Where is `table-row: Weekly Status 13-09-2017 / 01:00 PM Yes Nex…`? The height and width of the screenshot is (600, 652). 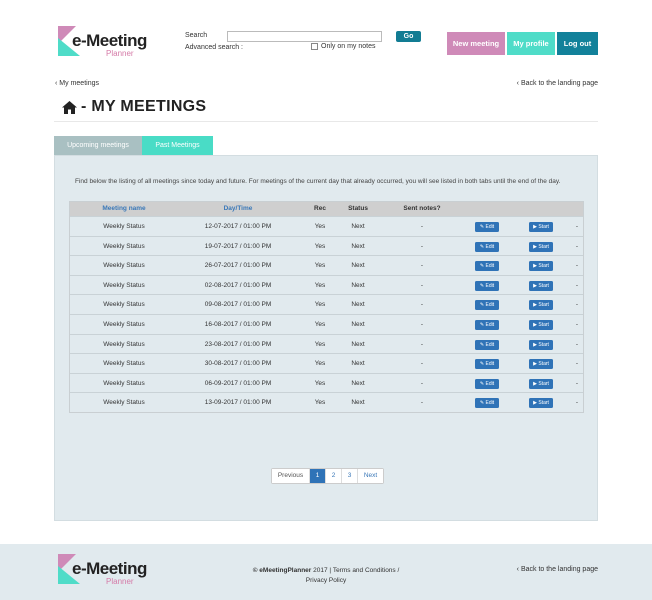
table-row: Weekly Status 13-09-2017 / 01:00 PM Yes Nex… is located at coordinates (326, 402).